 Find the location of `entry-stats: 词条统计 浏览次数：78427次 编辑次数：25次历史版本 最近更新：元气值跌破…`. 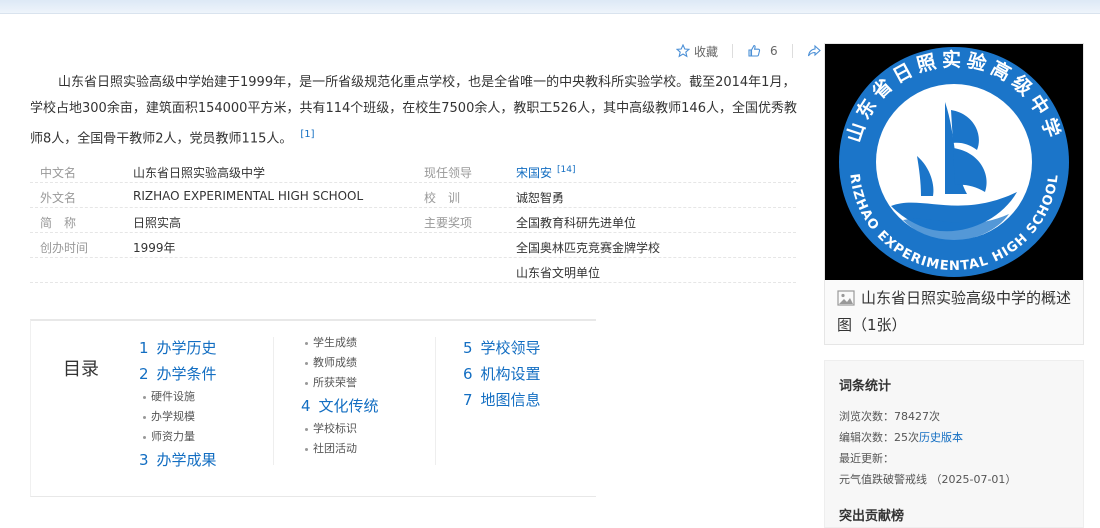

entry-stats: 词条统计 浏览次数：78427次 编辑次数：25次历史版本 最近更新：元气值跌破… is located at coordinates (954, 444).